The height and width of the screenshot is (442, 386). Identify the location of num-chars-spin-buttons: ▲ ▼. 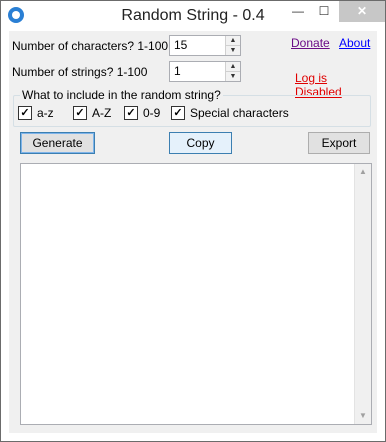
(232, 45).